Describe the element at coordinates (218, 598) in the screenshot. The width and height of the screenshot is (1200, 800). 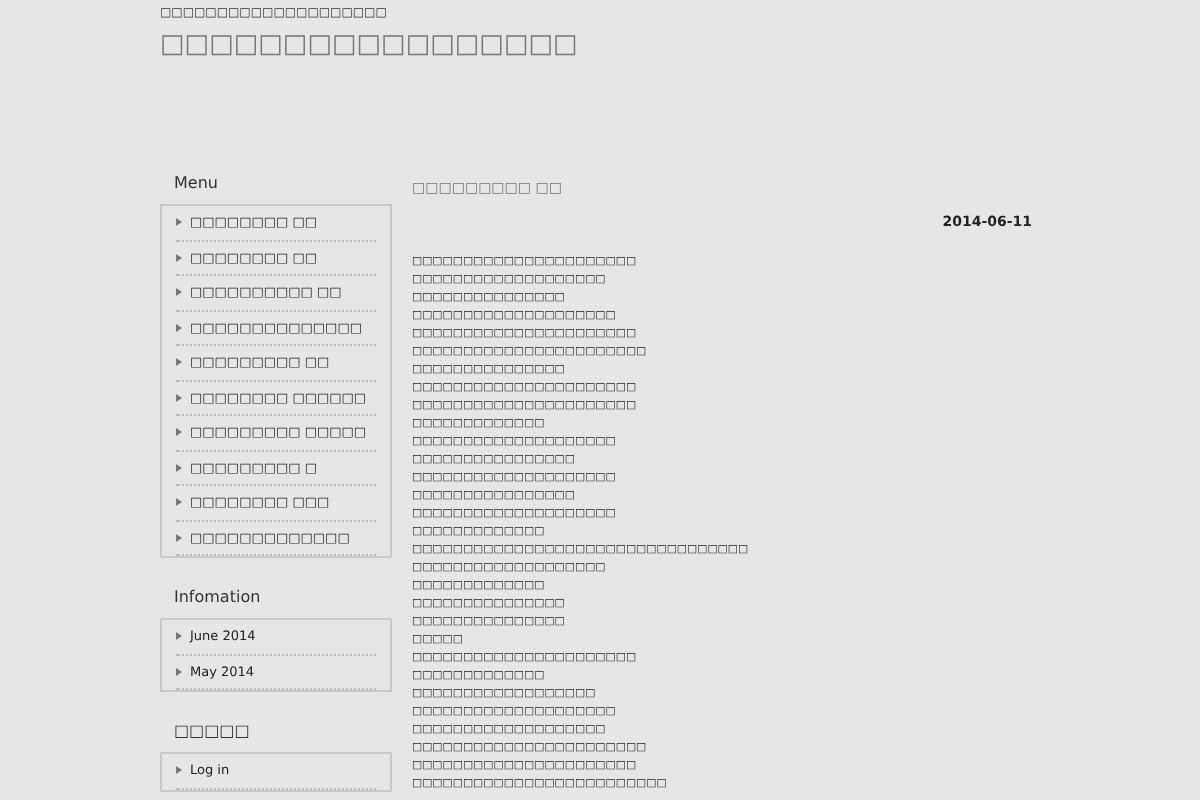
I see `widget-heading: Infomation` at that location.